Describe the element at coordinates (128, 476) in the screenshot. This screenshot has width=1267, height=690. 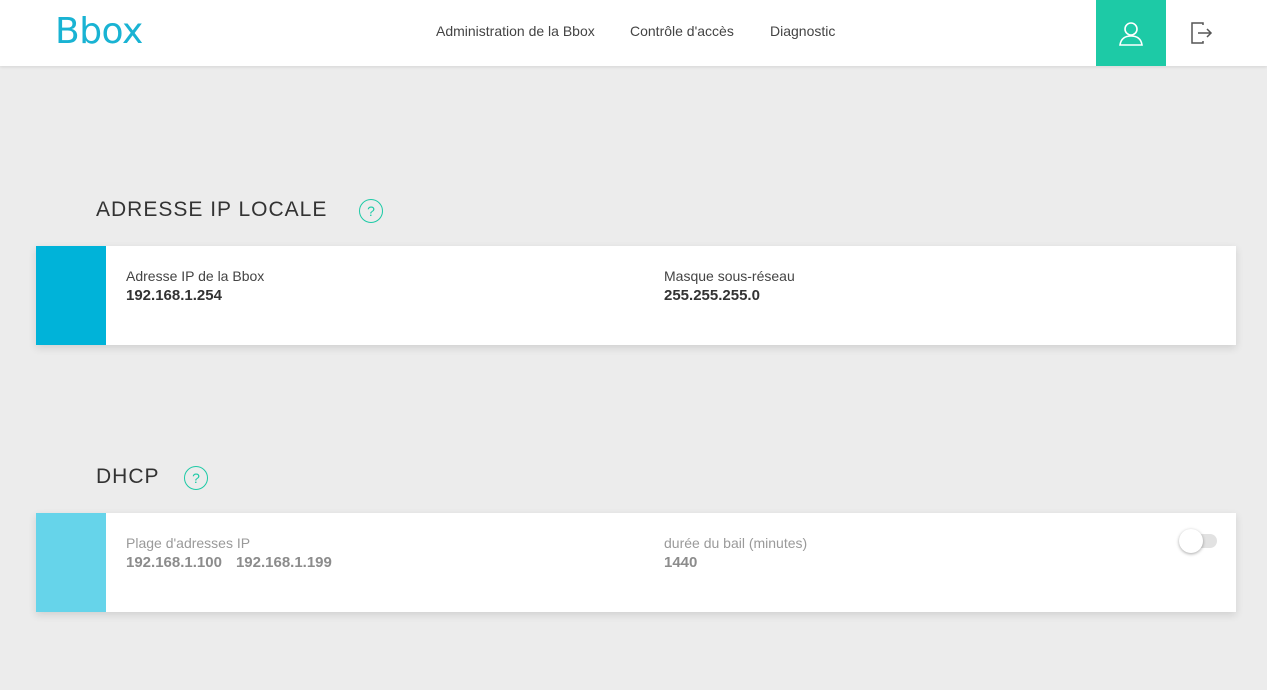
I see `dhcp-section-title: DHCP` at that location.